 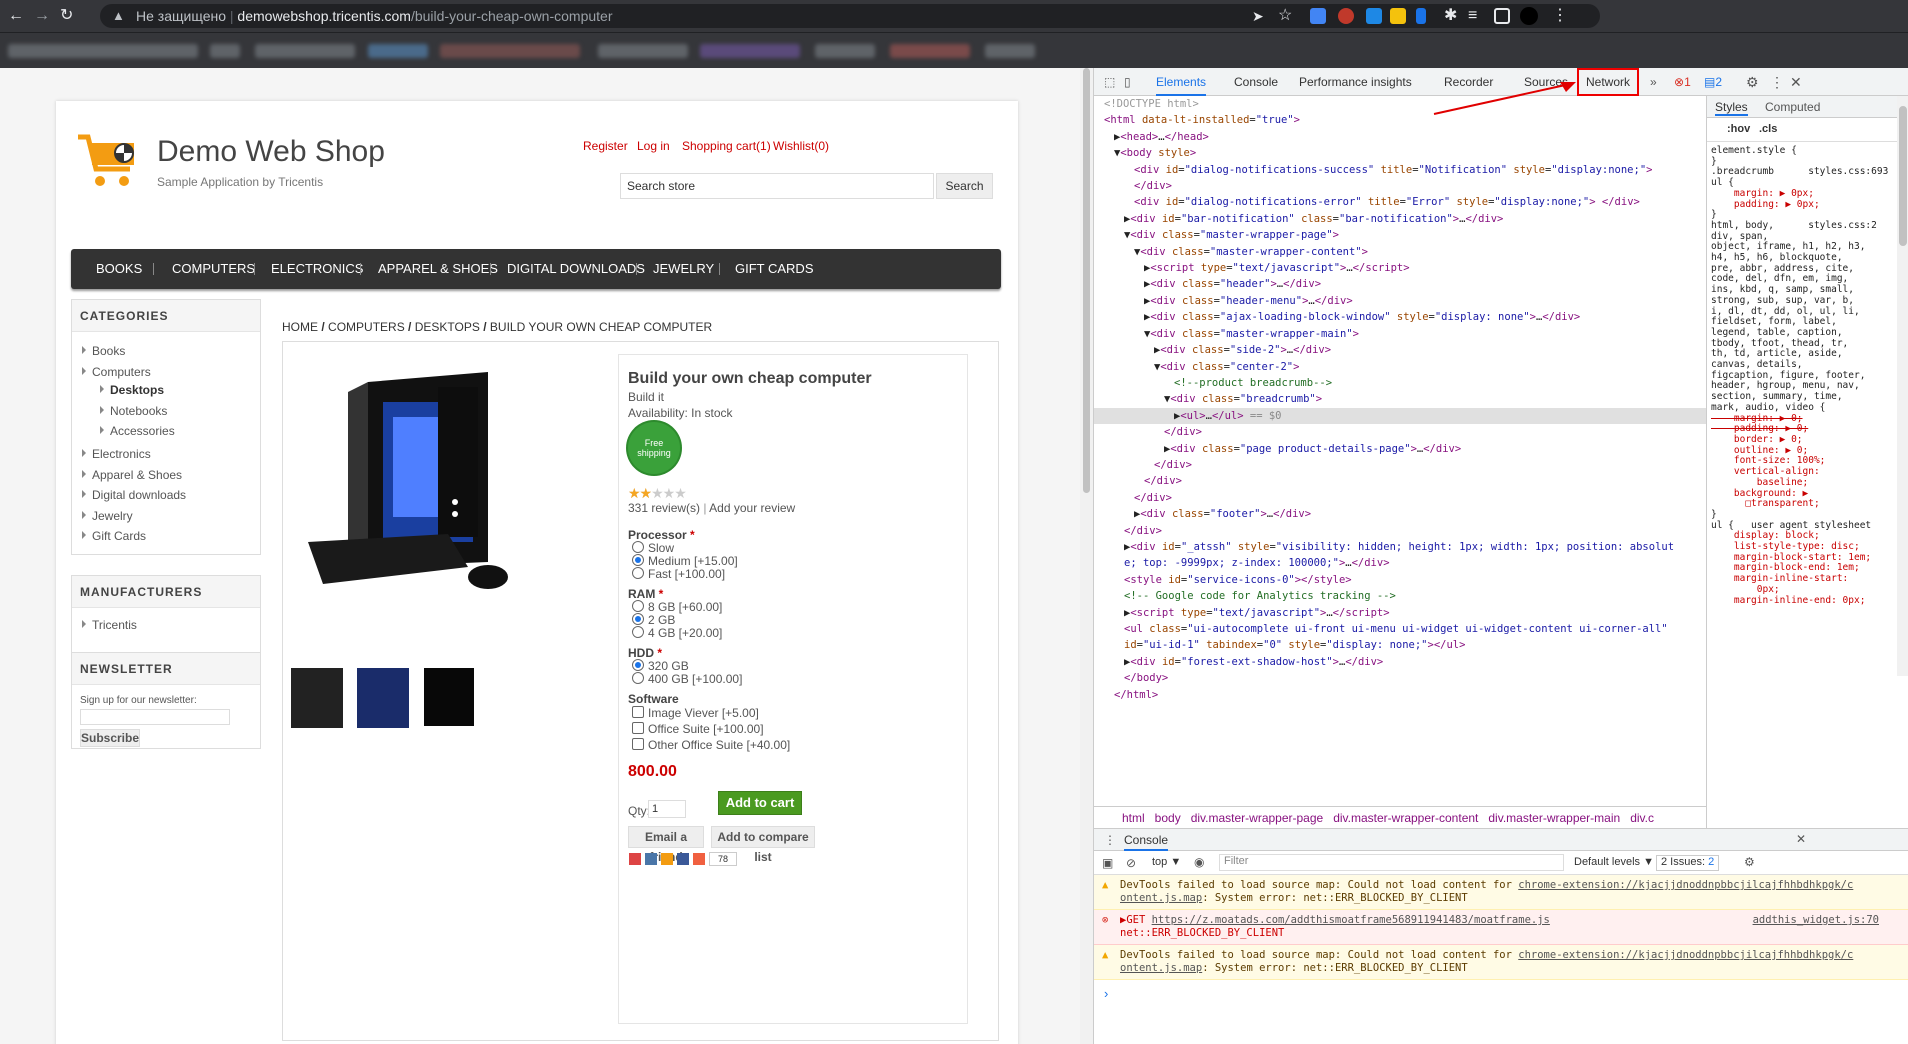 What do you see at coordinates (711, 745) in the screenshot?
I see `software-other-office-checkbox: Other Office Suite [+40.00]` at bounding box center [711, 745].